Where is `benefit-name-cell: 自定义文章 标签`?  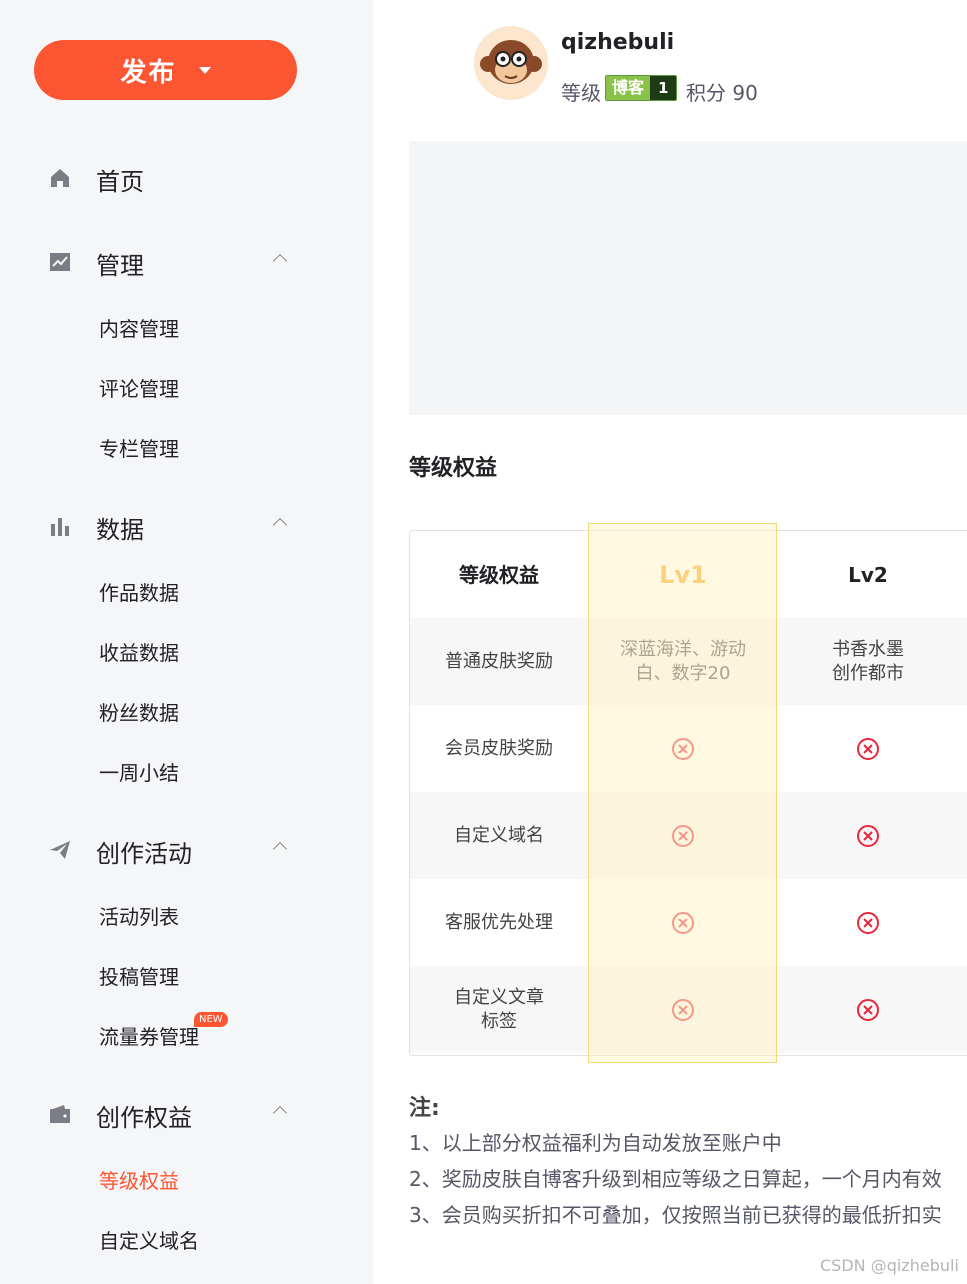
benefit-name-cell: 自定义文章 标签 is located at coordinates (499, 1009).